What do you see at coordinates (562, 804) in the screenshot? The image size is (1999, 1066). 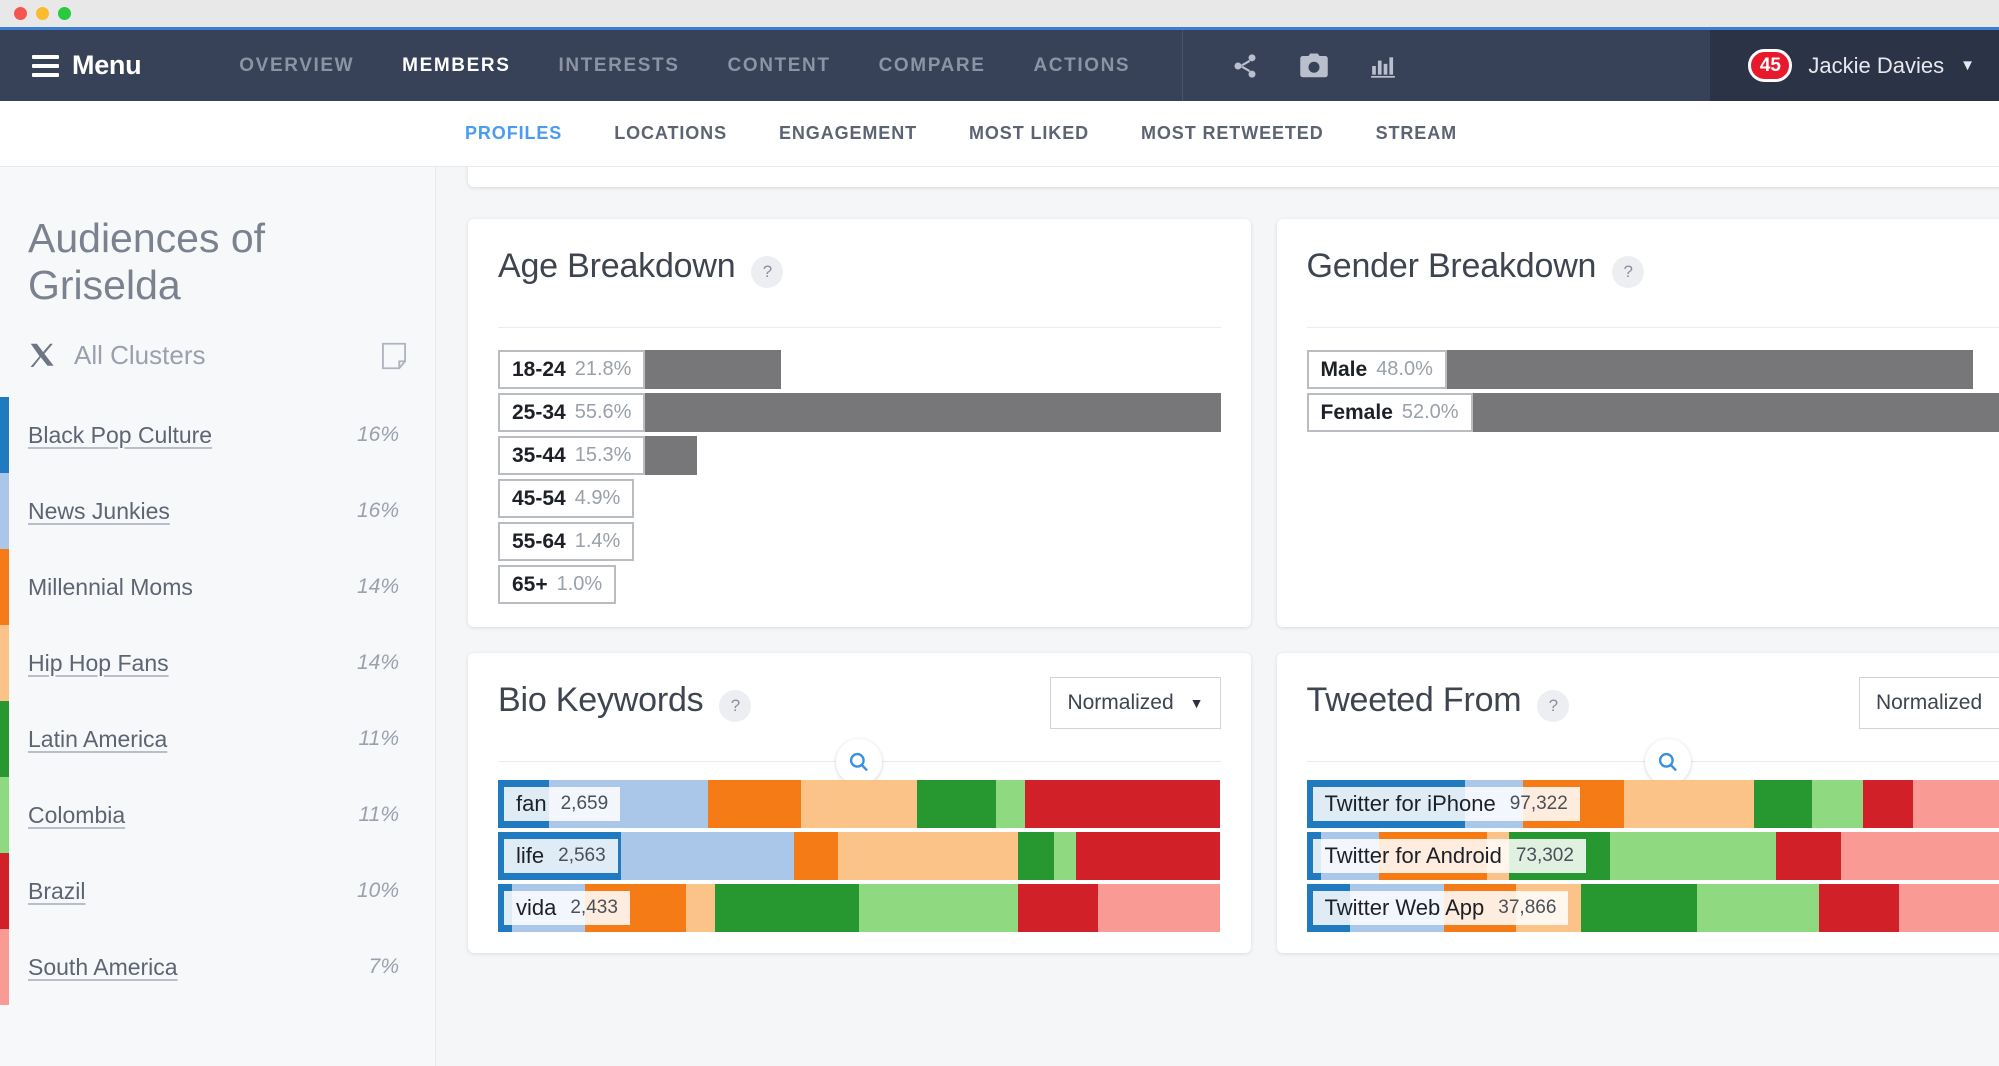 I see `stacked-bar-label: fan 2,659` at bounding box center [562, 804].